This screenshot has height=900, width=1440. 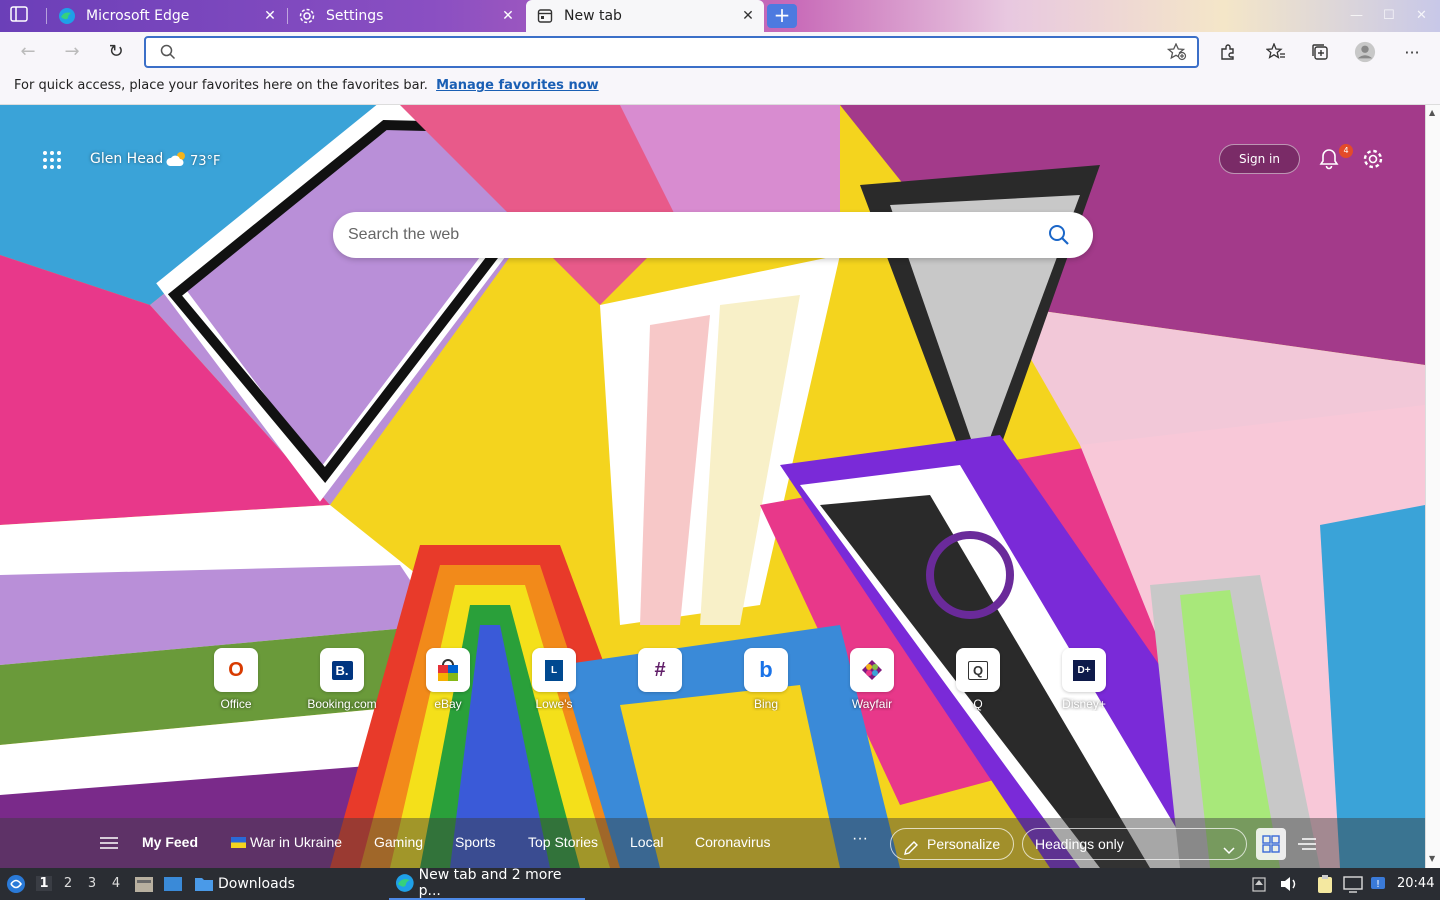 I want to click on minimize-icon: —, so click(x=1356, y=15).